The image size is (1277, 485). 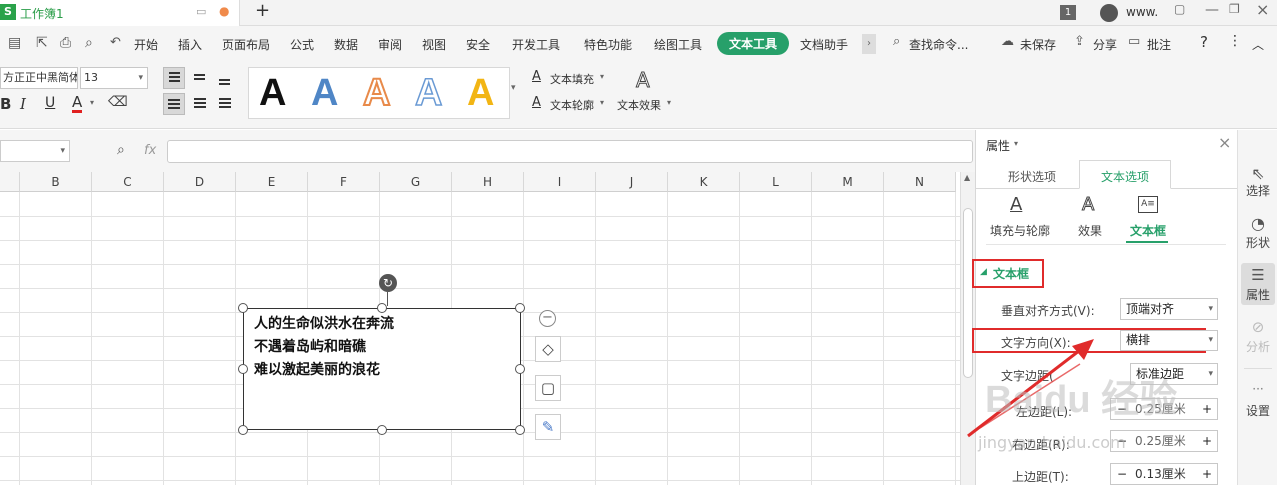 What do you see at coordinates (1257, 327) in the screenshot?
I see `analysis-icon: ⊘` at bounding box center [1257, 327].